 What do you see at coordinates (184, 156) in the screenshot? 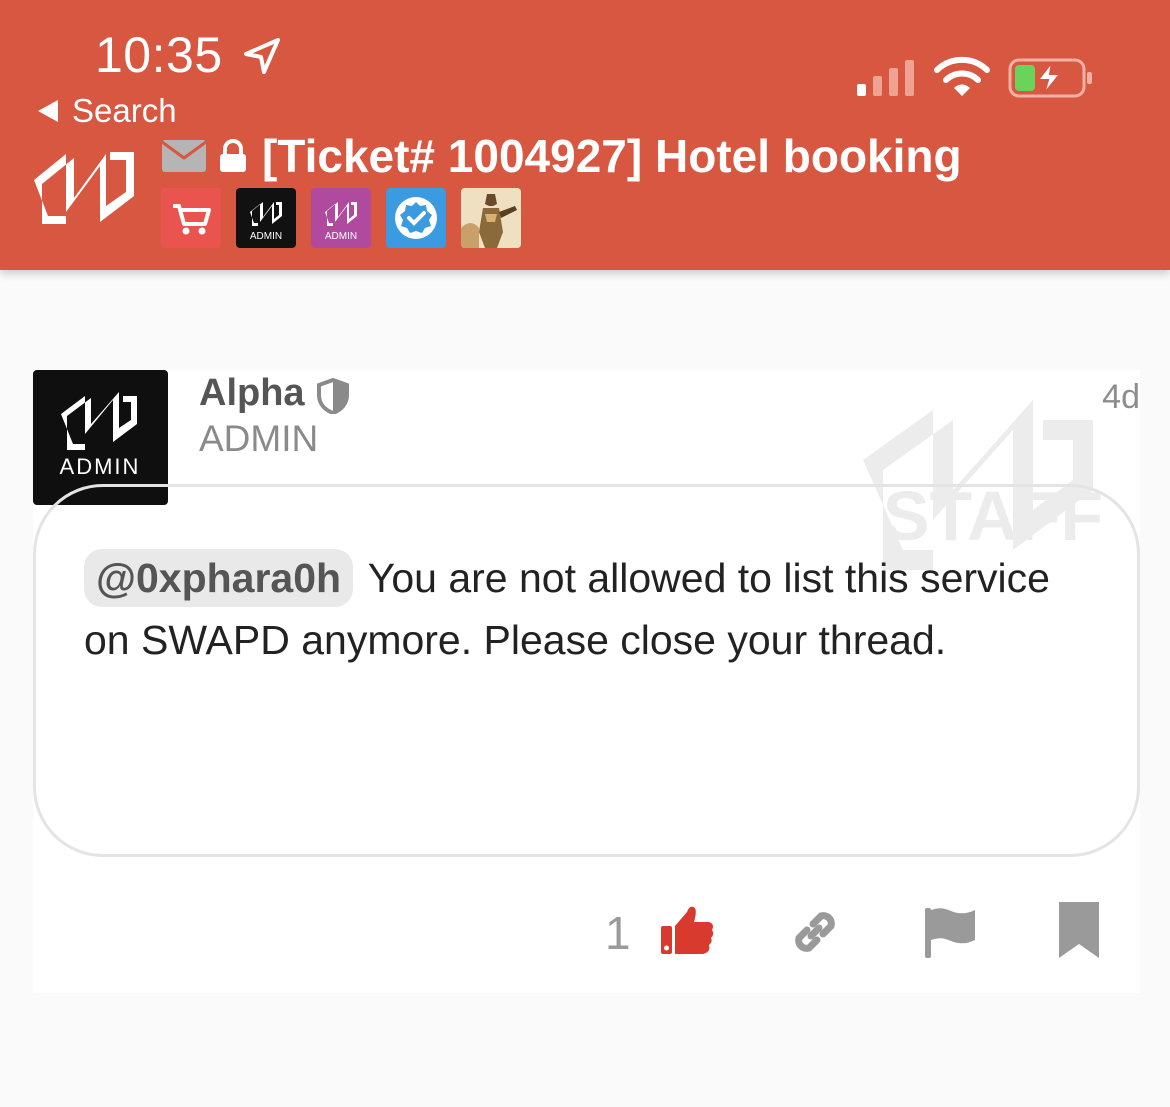
I see `private-message-icon` at bounding box center [184, 156].